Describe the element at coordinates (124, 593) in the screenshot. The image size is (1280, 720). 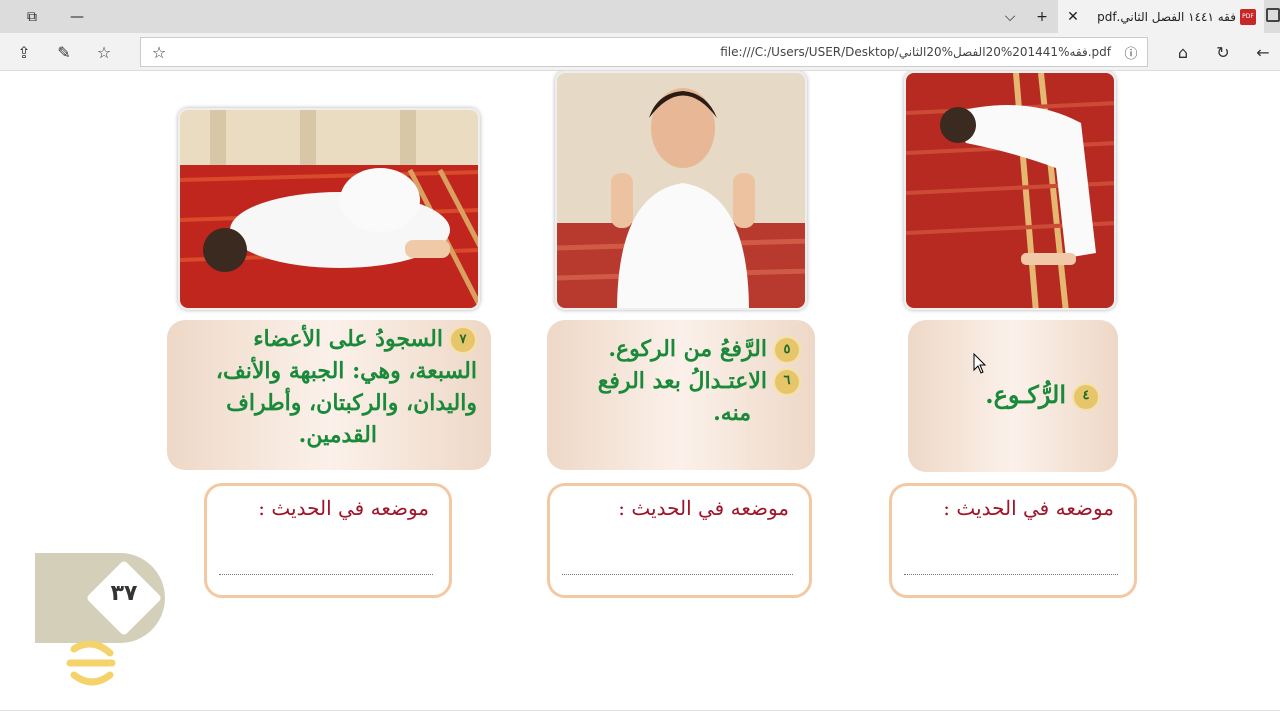
I see `page-number: ٣٧` at that location.